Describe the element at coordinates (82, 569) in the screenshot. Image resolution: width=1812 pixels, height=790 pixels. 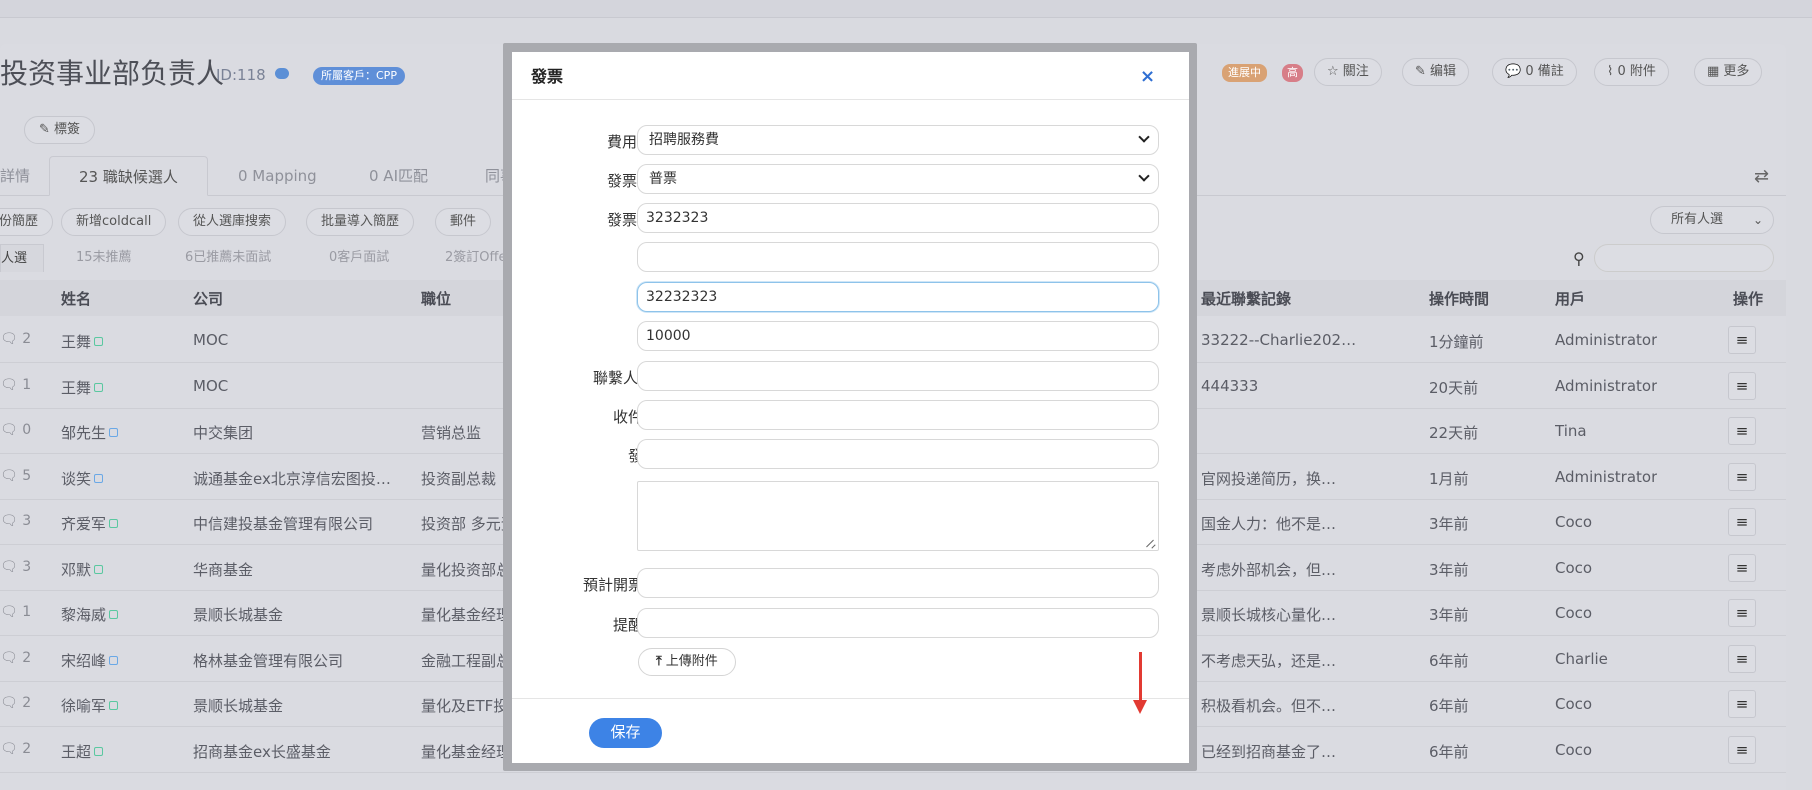
I see `candidate-name: 邓默` at that location.